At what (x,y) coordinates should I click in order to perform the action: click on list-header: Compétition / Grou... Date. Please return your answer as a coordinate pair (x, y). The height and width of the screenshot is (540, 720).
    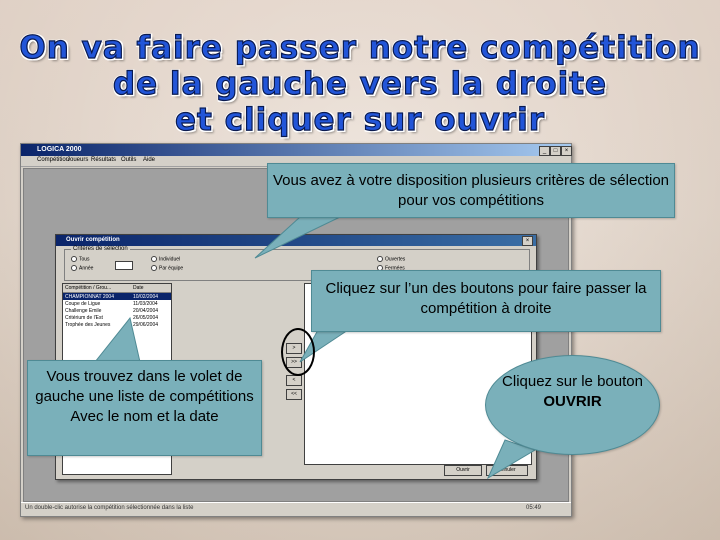
    Looking at the image, I should click on (117, 288).